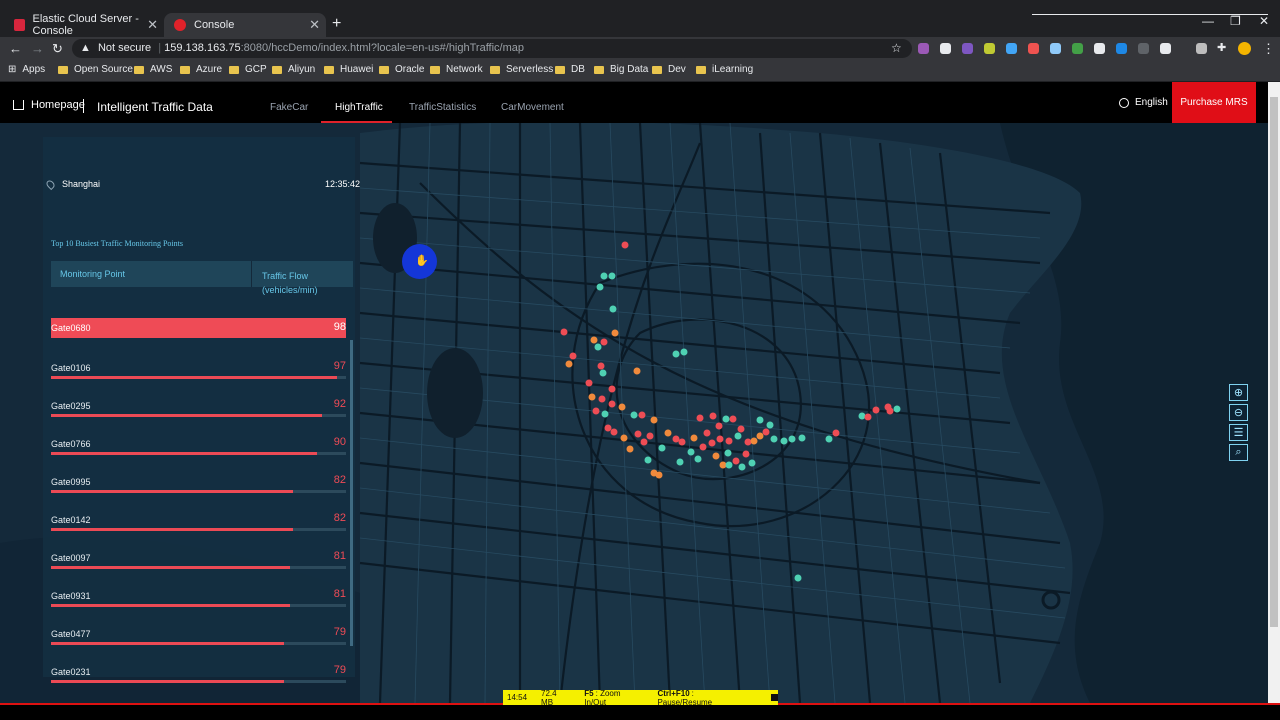 The height and width of the screenshot is (720, 1280). I want to click on ranking-row: Gate0097 81, so click(198, 567).